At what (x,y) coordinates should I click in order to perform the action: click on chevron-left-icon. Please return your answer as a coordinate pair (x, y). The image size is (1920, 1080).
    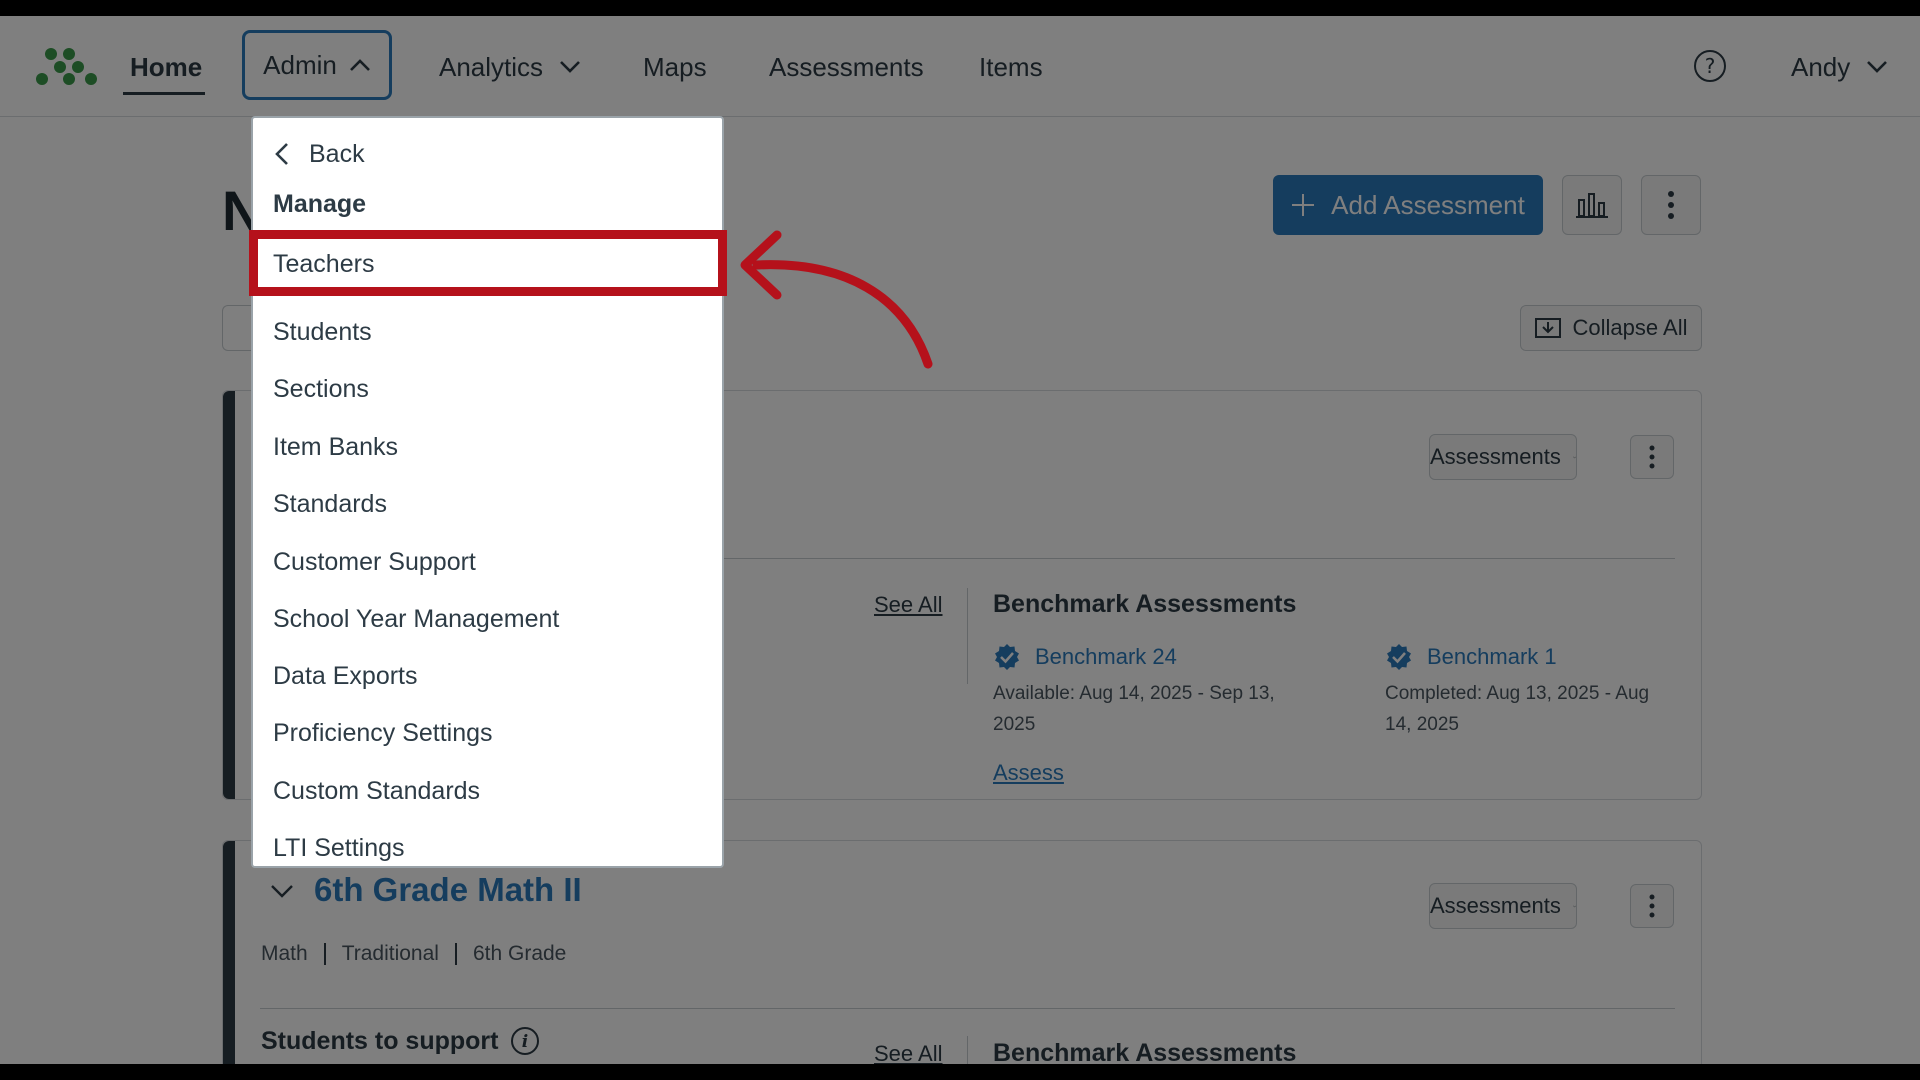
    Looking at the image, I should click on (281, 154).